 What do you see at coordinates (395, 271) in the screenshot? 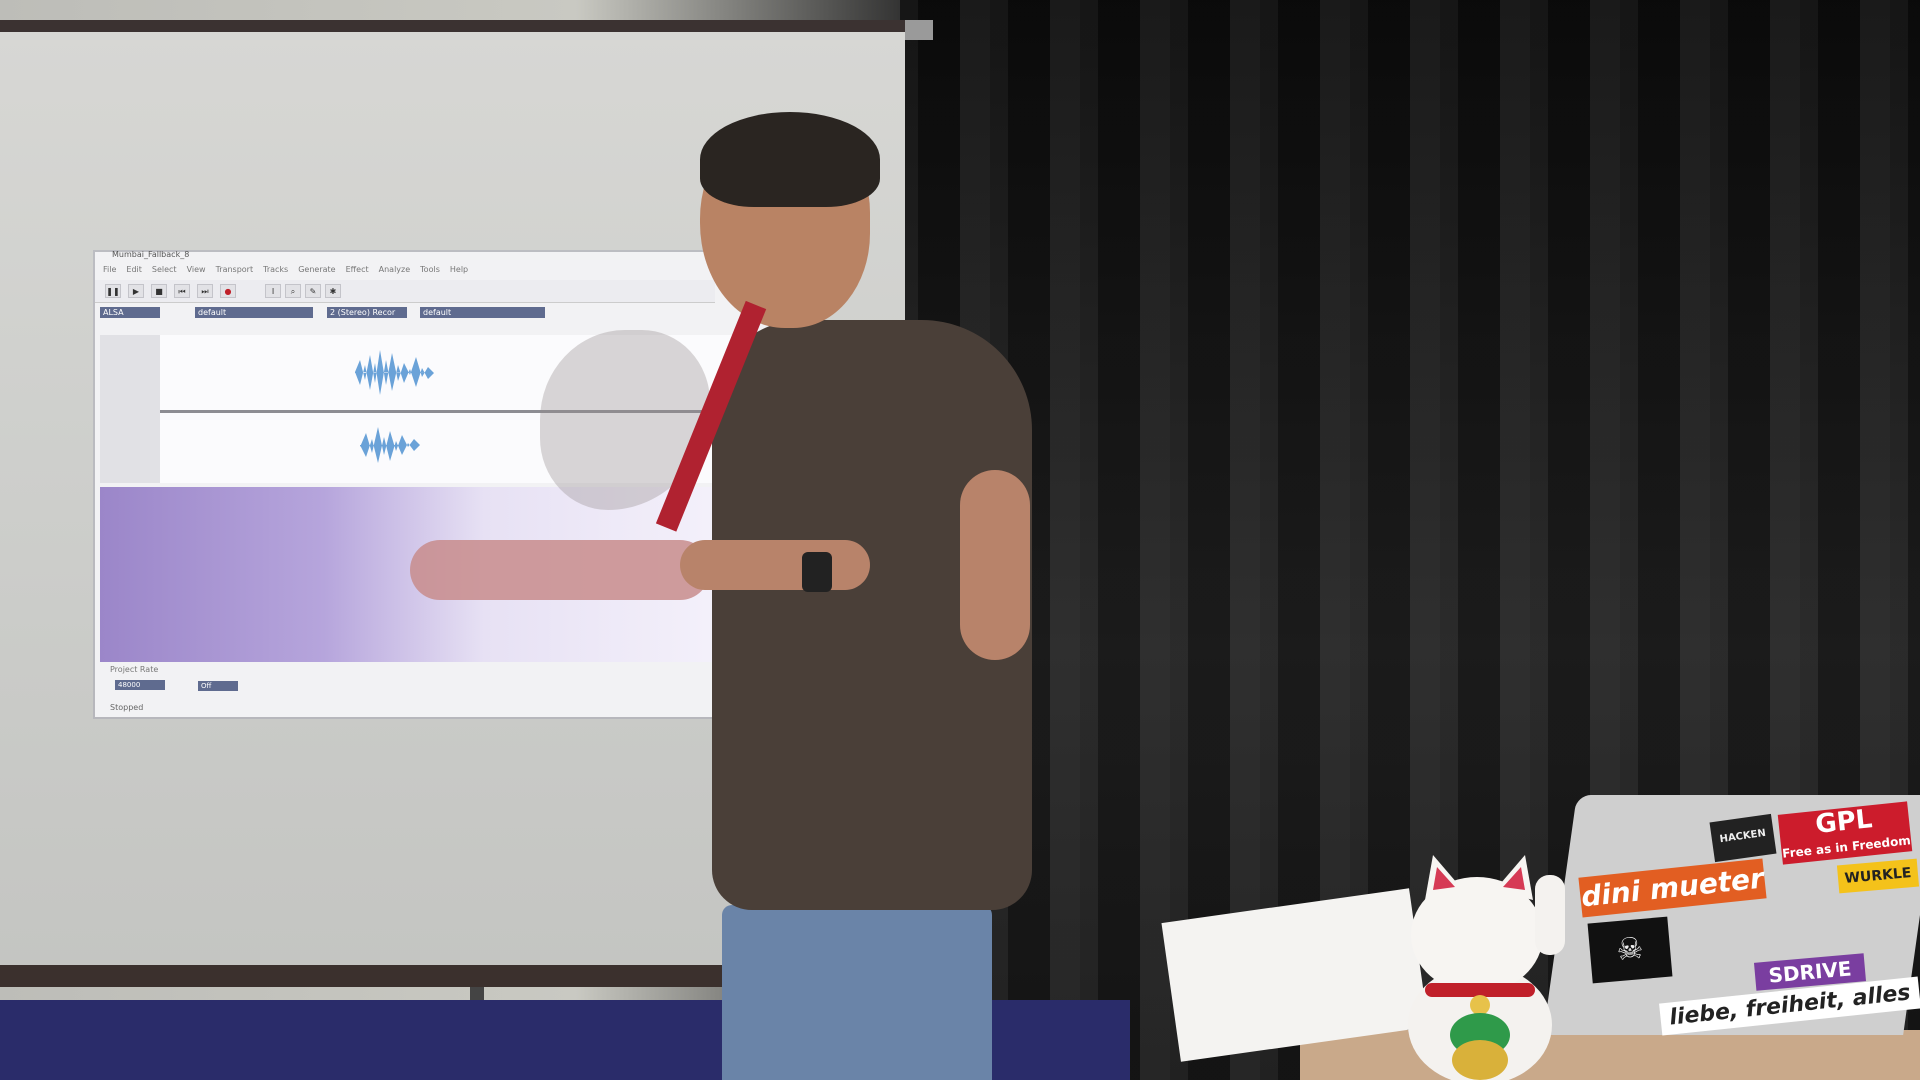
I see `menu-analyze: Analyze` at bounding box center [395, 271].